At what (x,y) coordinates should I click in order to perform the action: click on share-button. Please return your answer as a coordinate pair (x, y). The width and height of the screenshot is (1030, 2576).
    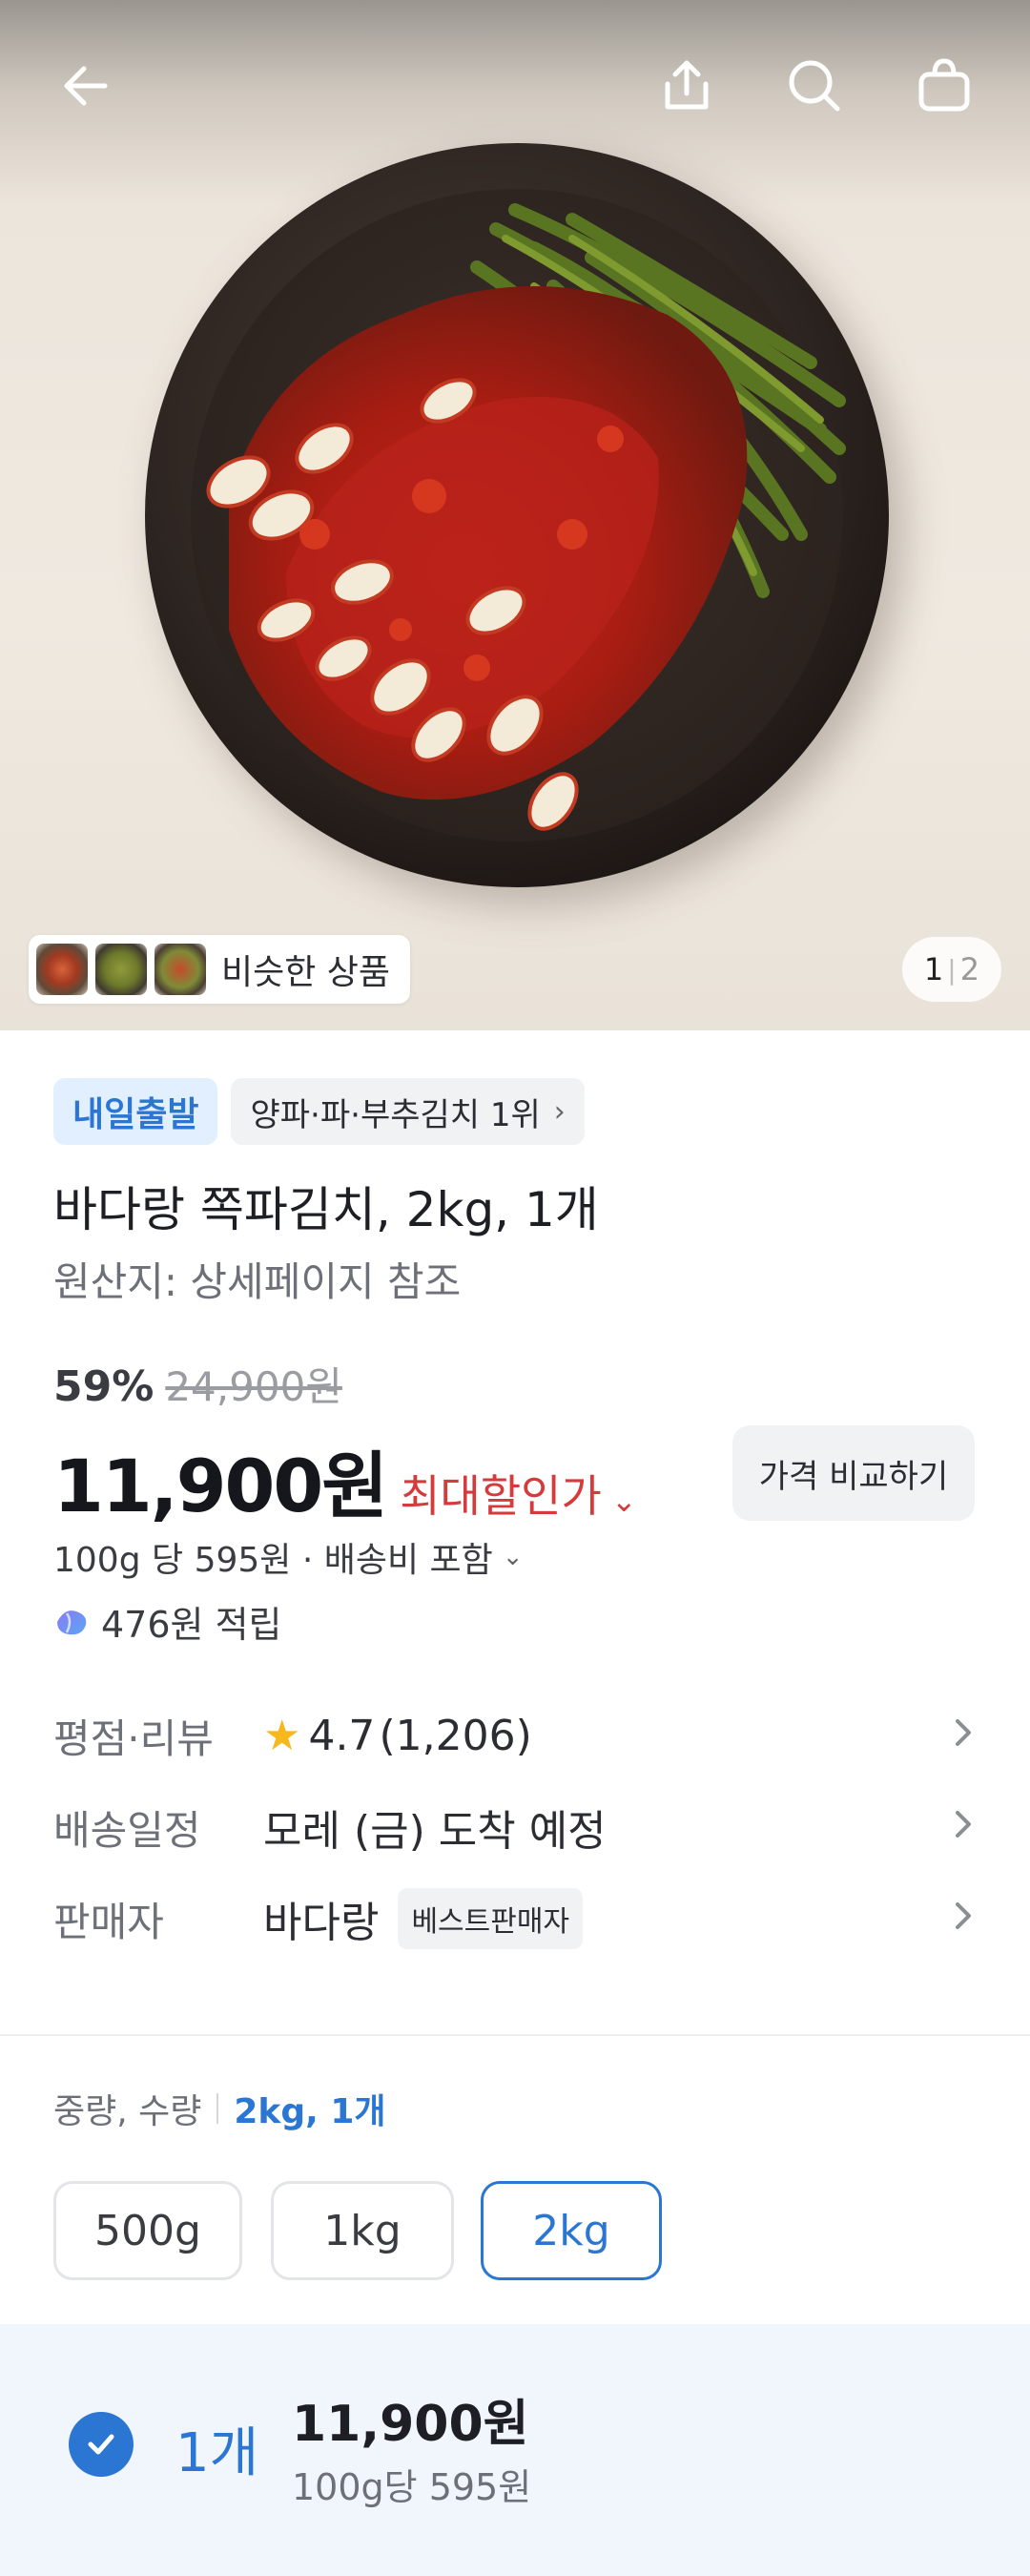
    Looking at the image, I should click on (687, 86).